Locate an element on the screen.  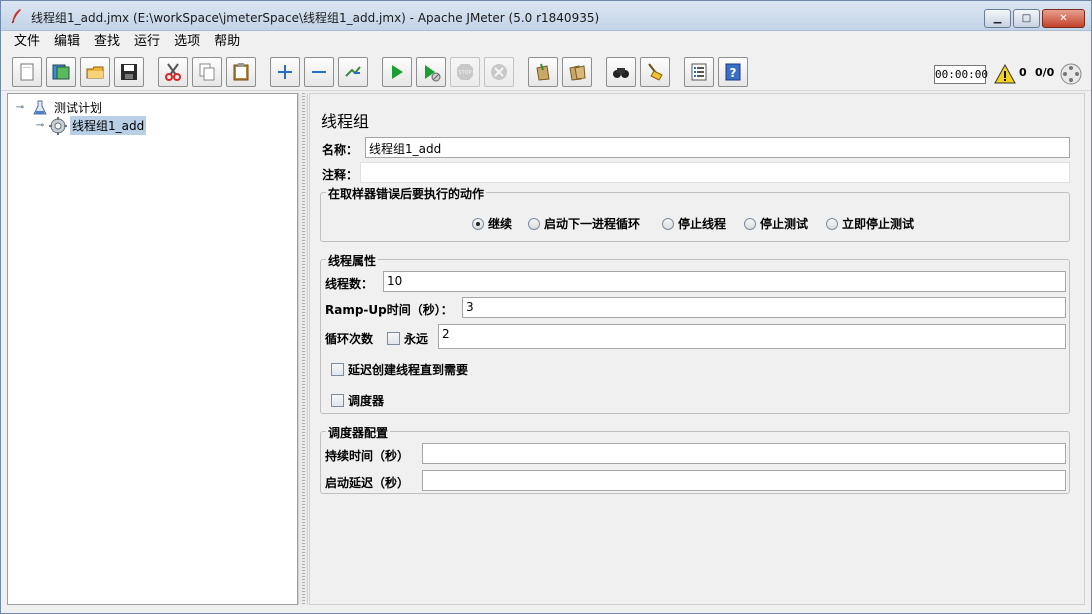
menu-bar: 文件 编辑 查找 运行 选项 帮助 is located at coordinates (546, 42).